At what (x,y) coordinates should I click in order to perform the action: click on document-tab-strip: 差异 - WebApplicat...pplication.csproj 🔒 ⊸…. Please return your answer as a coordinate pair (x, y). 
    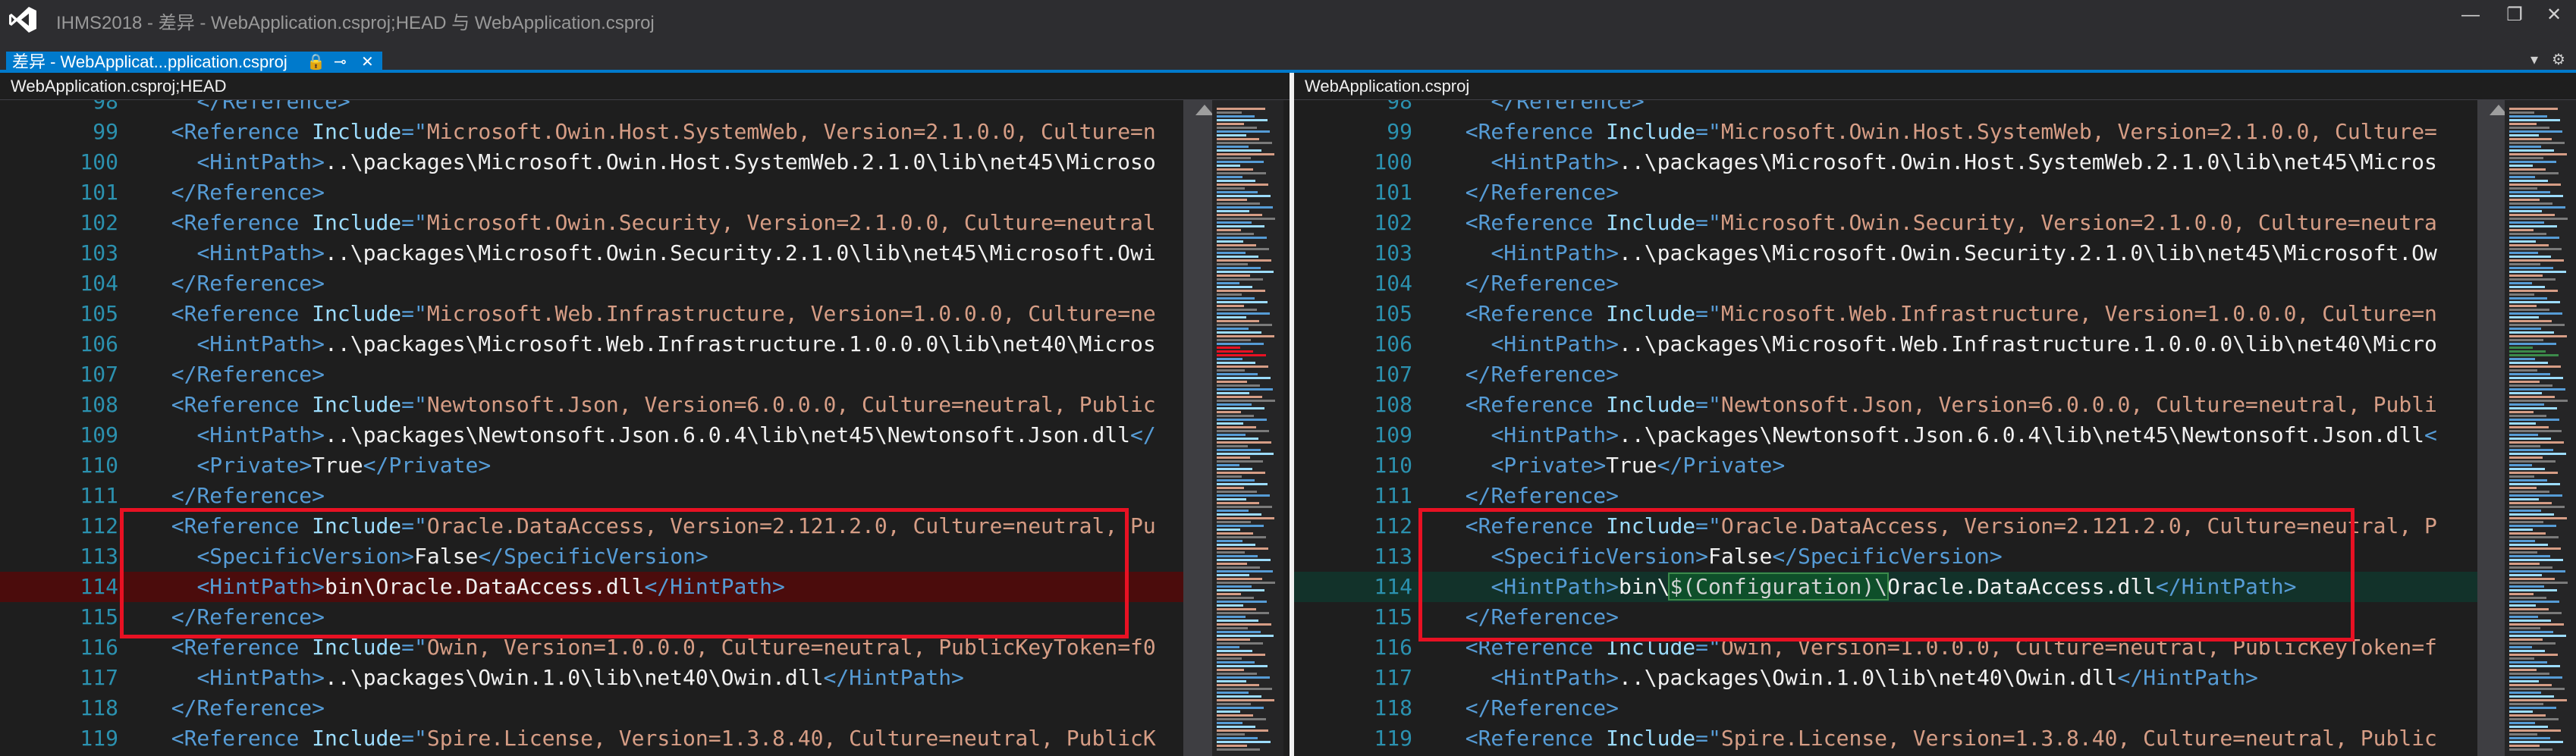
    Looking at the image, I should click on (1288, 56).